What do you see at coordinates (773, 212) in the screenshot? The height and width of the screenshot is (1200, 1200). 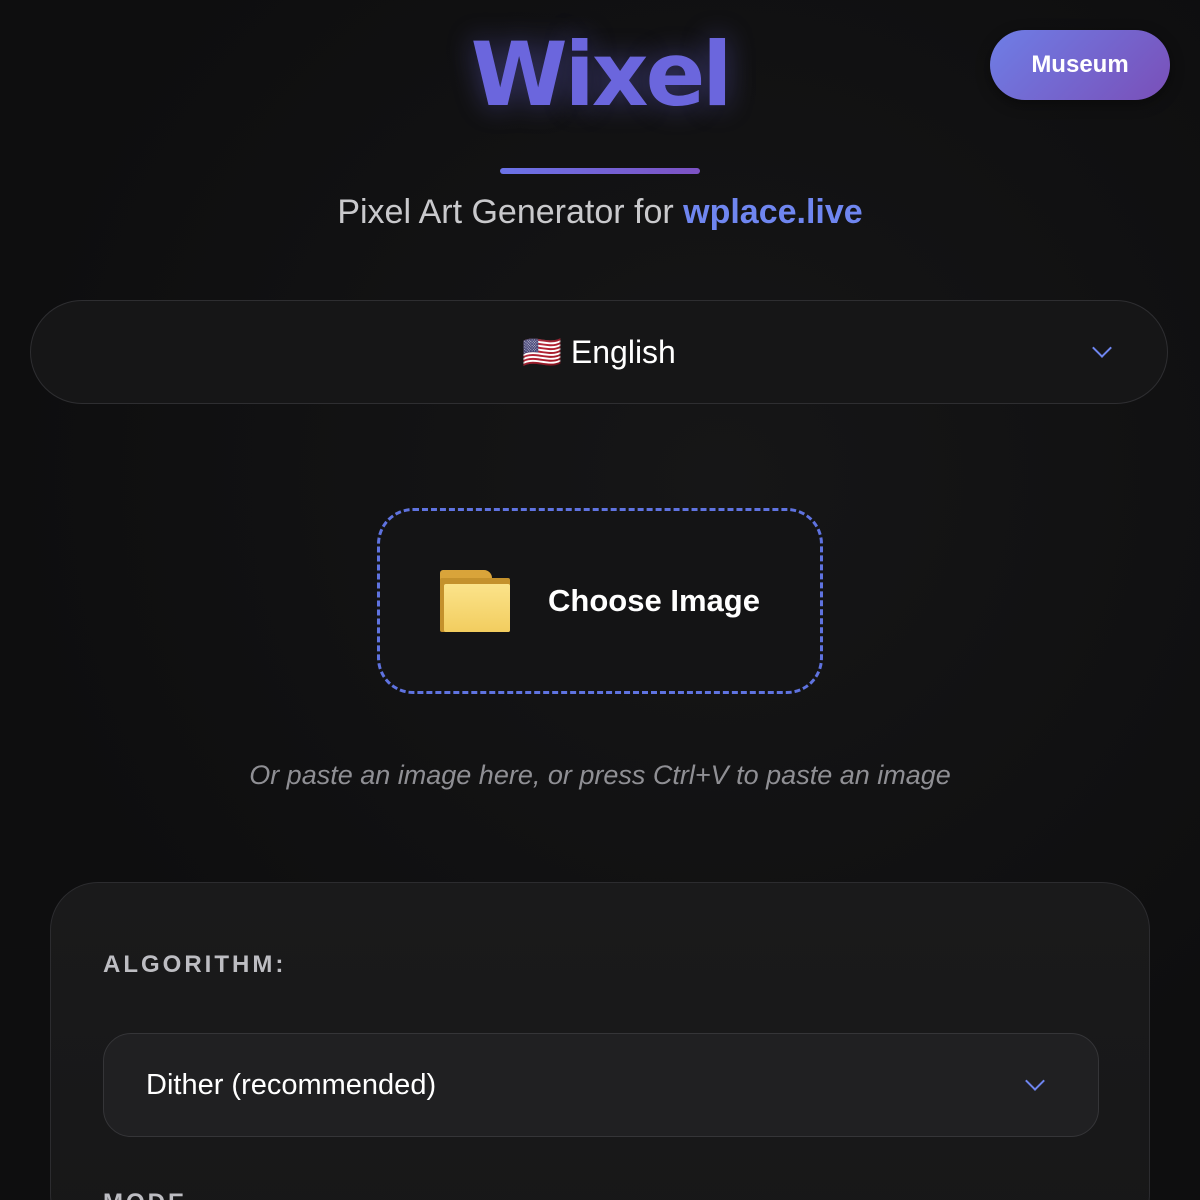 I see `wplace-link: wplace.live` at bounding box center [773, 212].